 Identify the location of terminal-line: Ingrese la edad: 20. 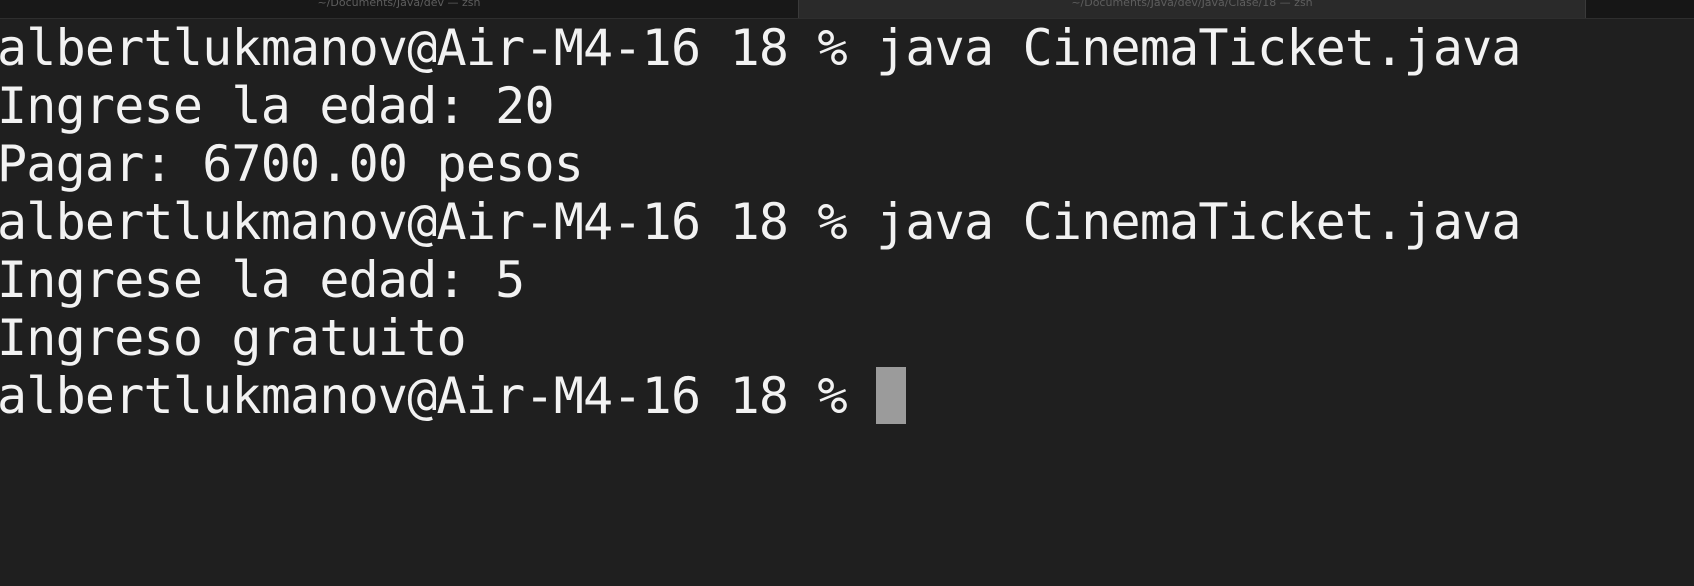
(277, 106).